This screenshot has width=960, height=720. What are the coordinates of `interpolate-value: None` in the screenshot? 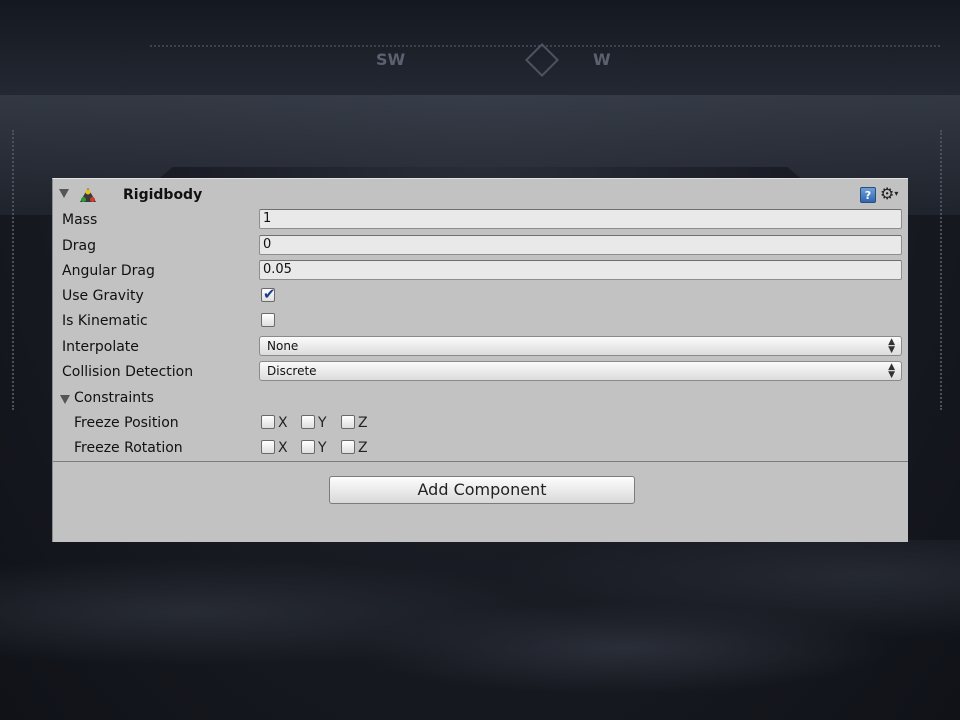 It's located at (283, 346).